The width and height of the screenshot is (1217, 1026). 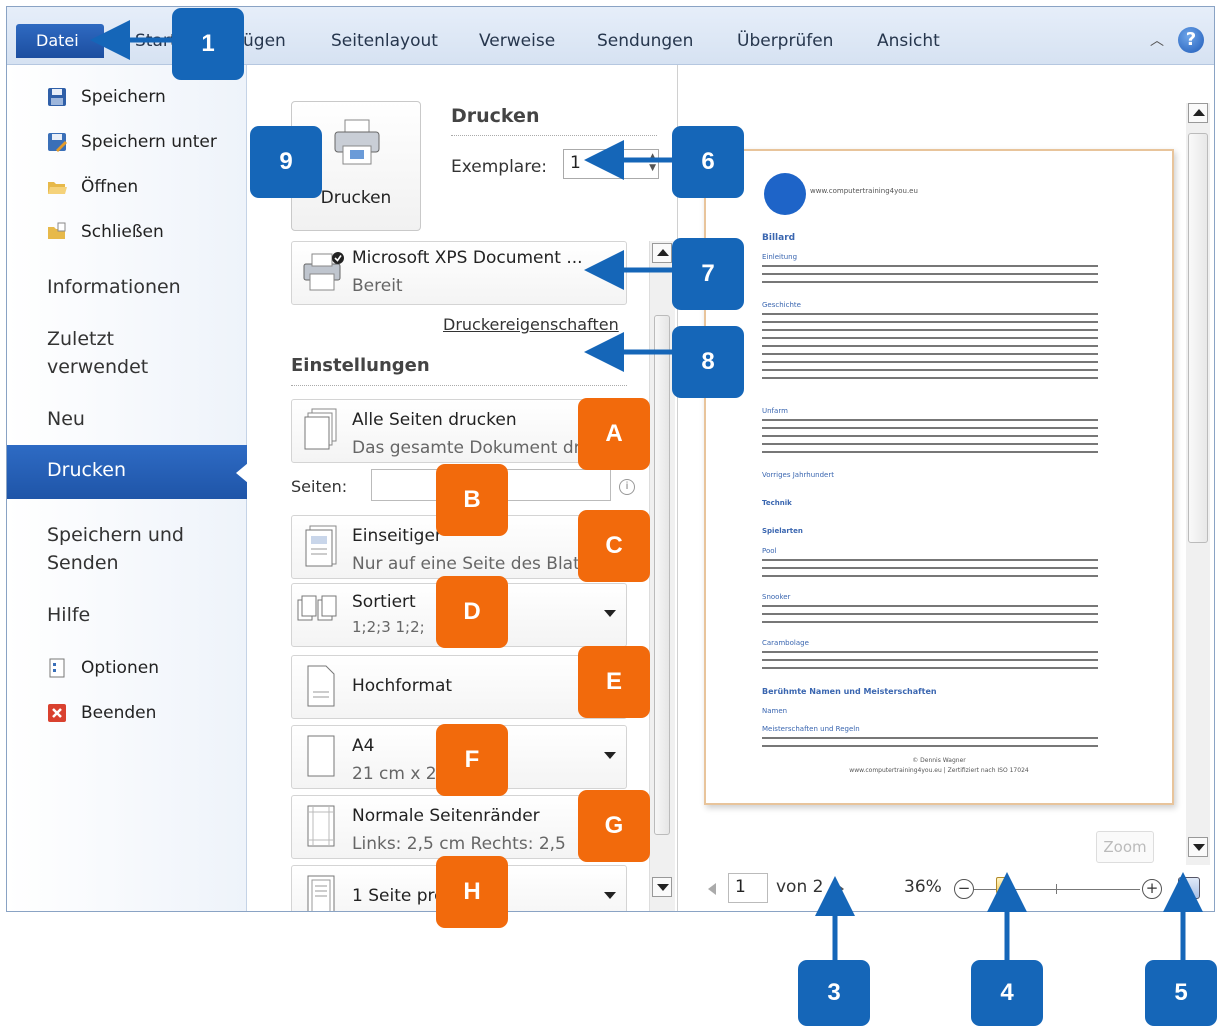 What do you see at coordinates (1181, 993) in the screenshot?
I see `callout-5: 5` at bounding box center [1181, 993].